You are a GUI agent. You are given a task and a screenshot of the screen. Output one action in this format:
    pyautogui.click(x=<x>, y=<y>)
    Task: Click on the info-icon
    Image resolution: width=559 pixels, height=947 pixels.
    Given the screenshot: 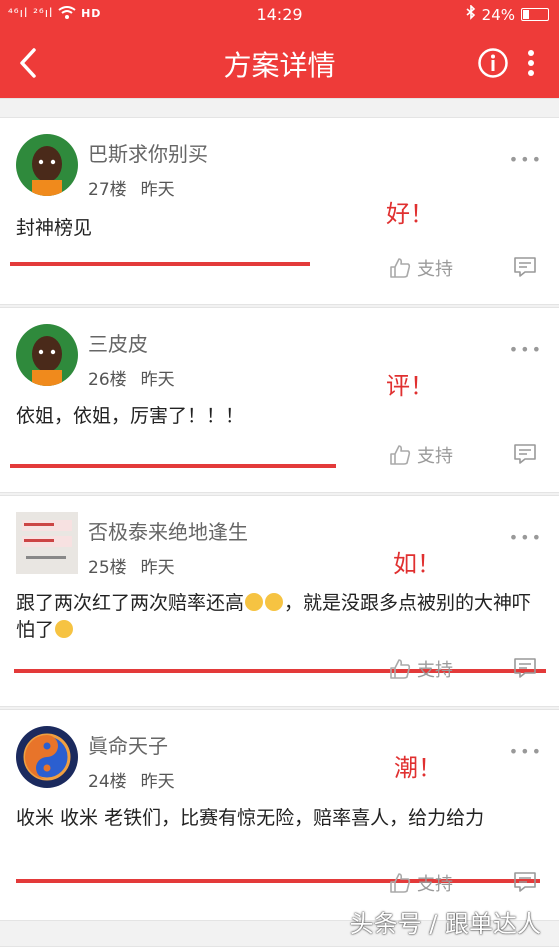 What is the action you would take?
    pyautogui.click(x=493, y=63)
    